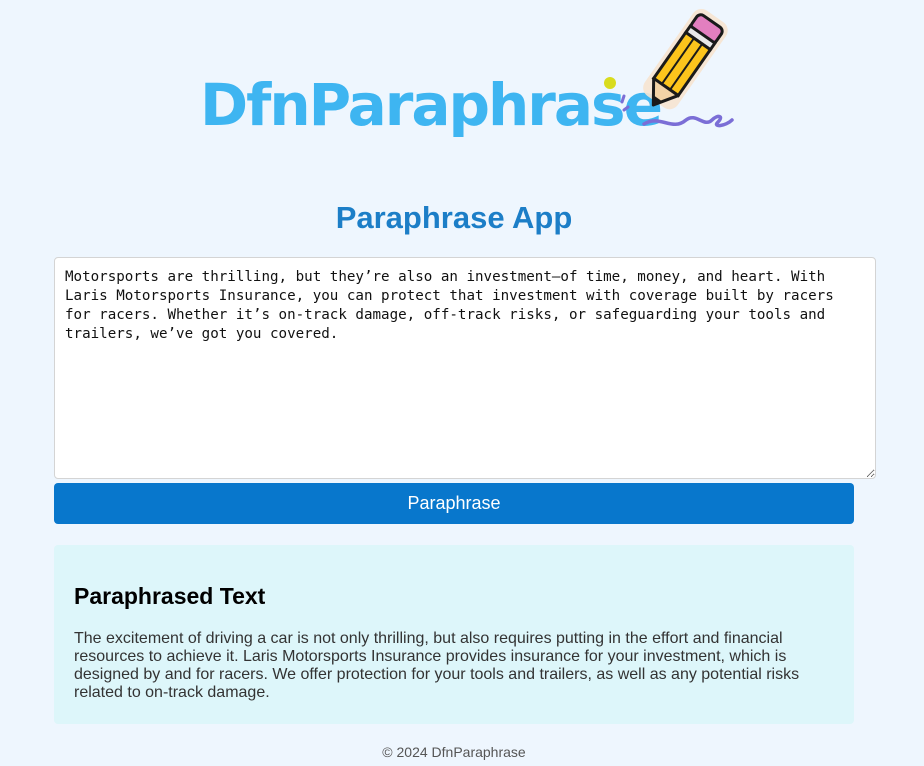  I want to click on result-heading: Paraphrased Text, so click(170, 596).